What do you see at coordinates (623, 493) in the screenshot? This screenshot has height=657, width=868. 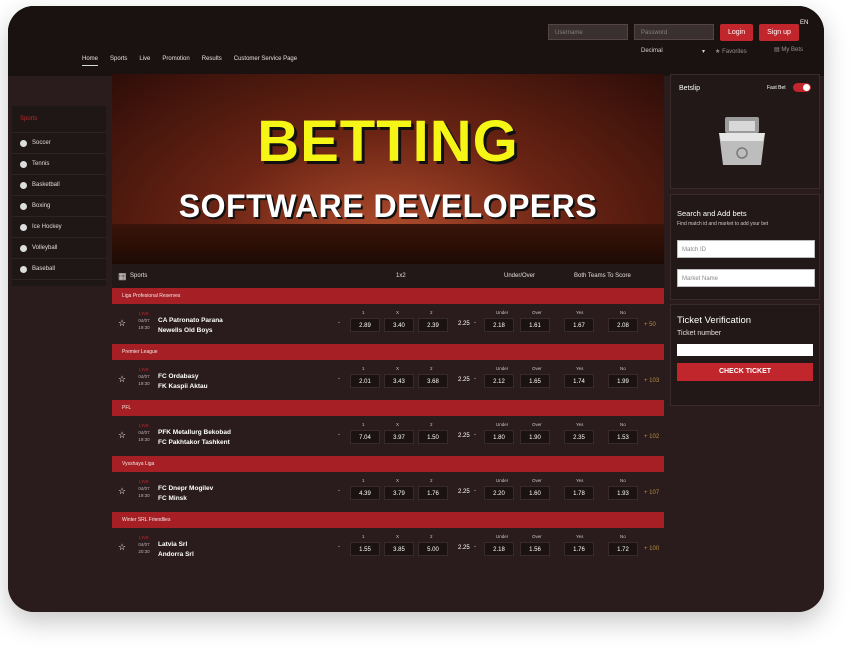 I see `odd-no: 1.93` at bounding box center [623, 493].